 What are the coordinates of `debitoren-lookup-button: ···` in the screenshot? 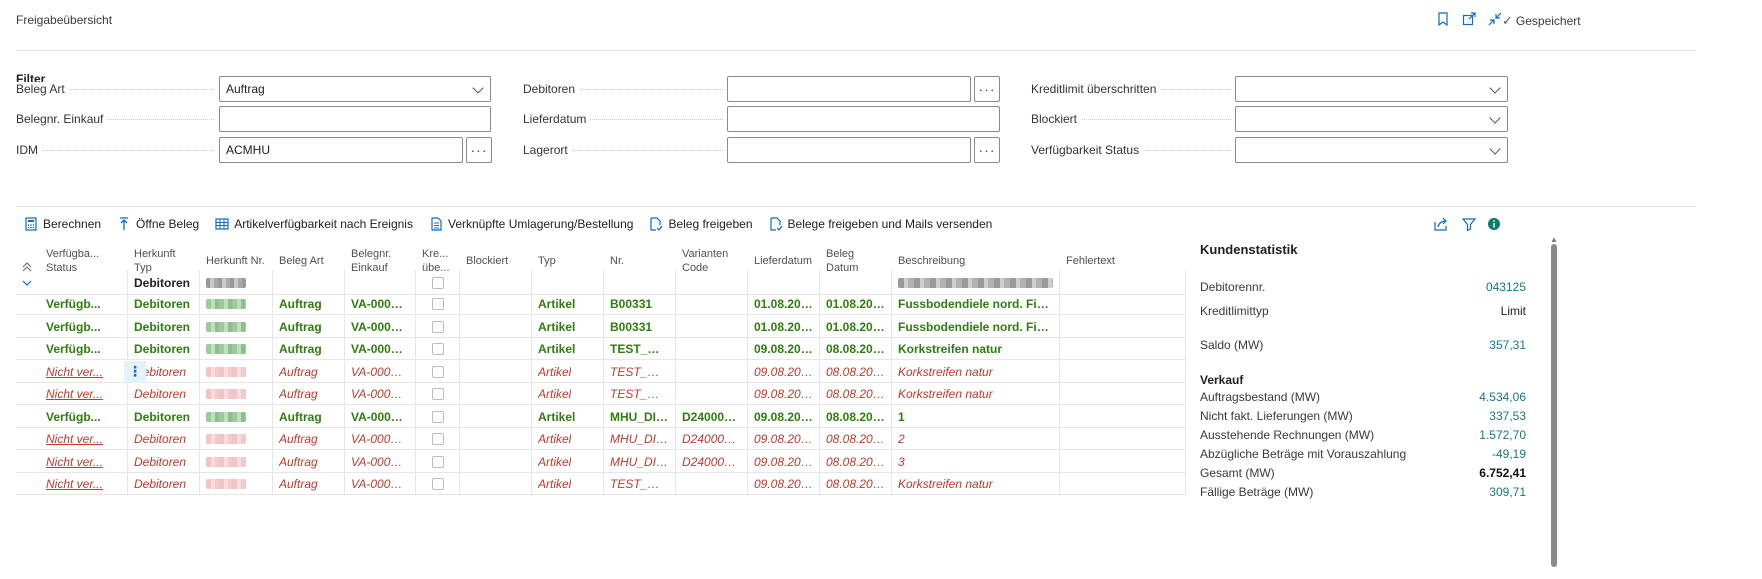 It's located at (987, 89).